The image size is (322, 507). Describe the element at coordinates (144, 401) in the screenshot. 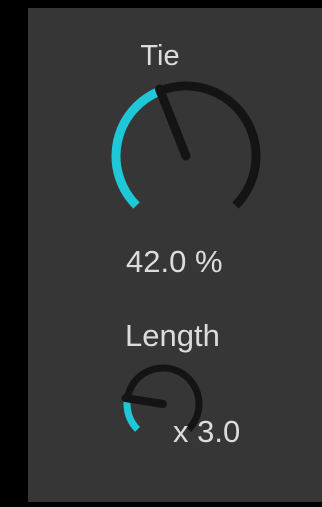

I see `length-knob-pointer` at that location.